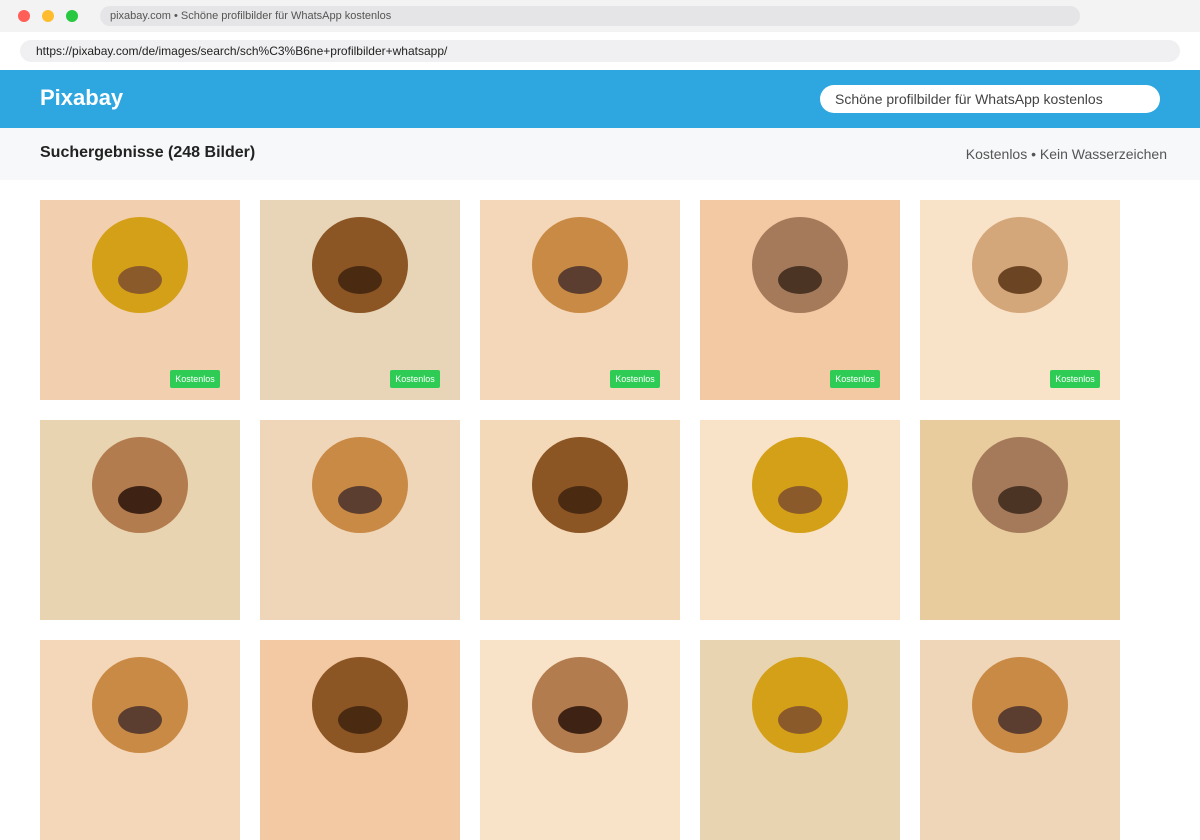 The width and height of the screenshot is (1200, 840). What do you see at coordinates (990, 99) in the screenshot?
I see `search-input` at bounding box center [990, 99].